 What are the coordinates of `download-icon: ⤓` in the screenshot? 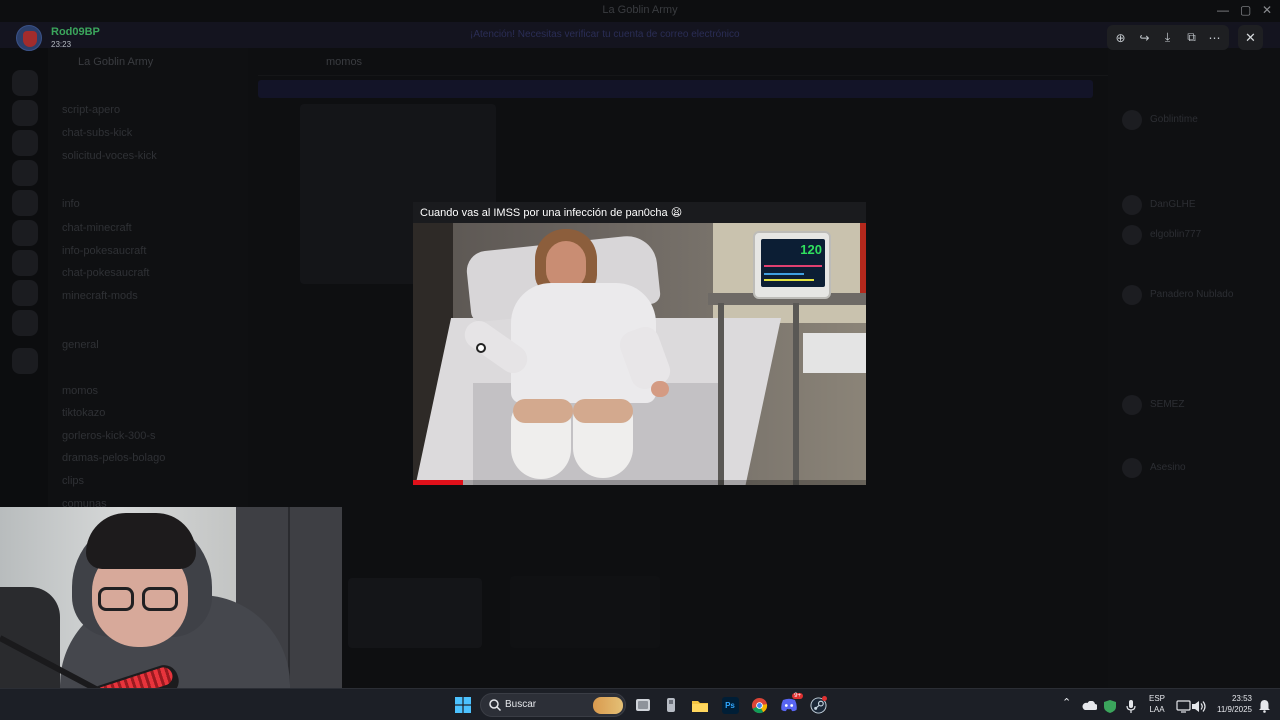 It's located at (1167, 37).